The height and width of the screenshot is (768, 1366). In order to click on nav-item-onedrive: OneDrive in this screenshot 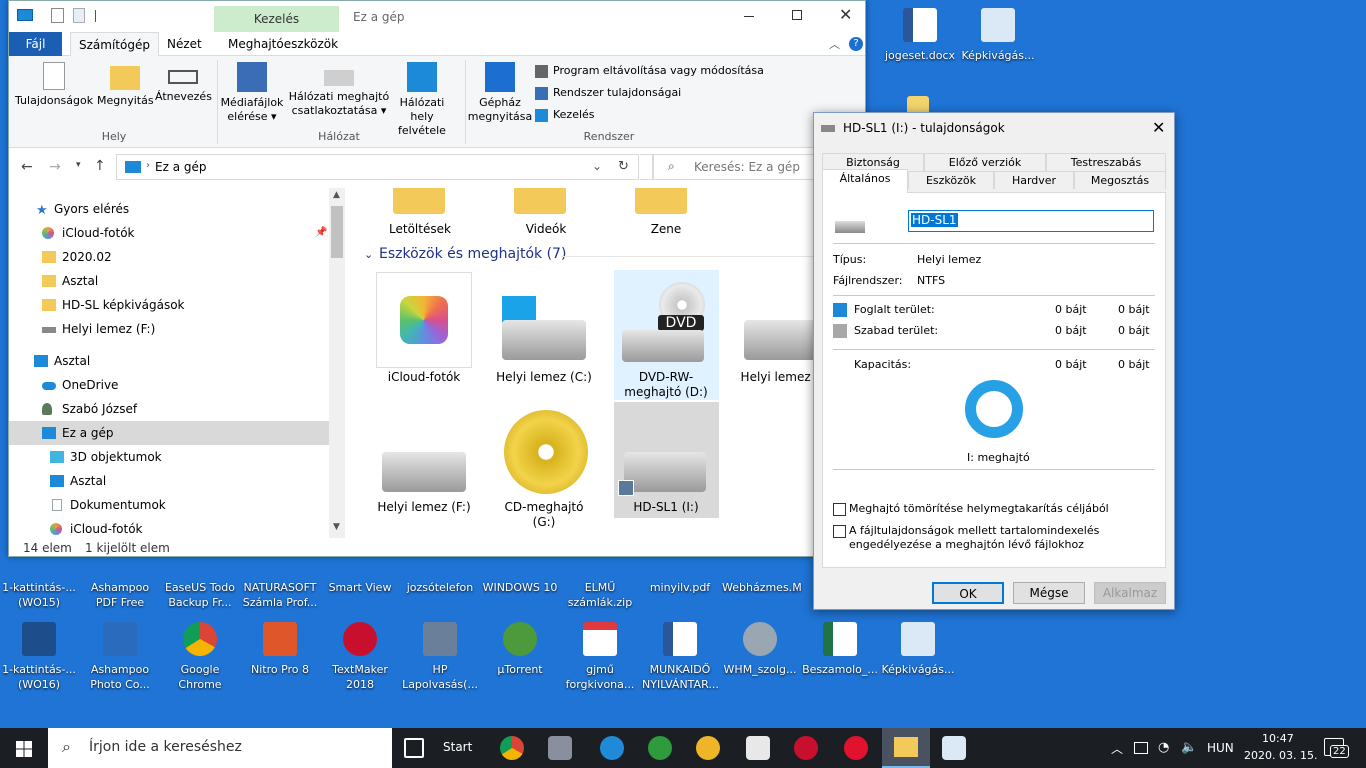, I will do `click(169, 385)`.